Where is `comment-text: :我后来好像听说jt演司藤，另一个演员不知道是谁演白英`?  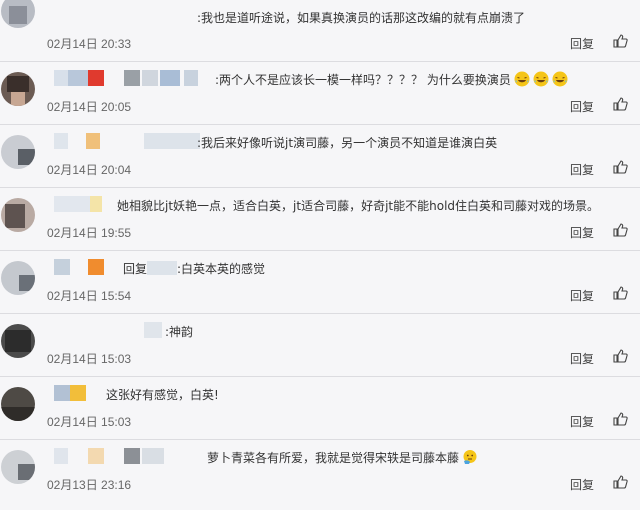 comment-text: :我后来好像听说jt演司藤，另一个演员不知道是谁演白英 is located at coordinates (347, 143).